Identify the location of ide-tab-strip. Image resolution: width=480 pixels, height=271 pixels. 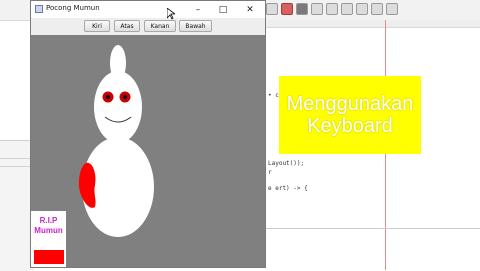
(373, 24).